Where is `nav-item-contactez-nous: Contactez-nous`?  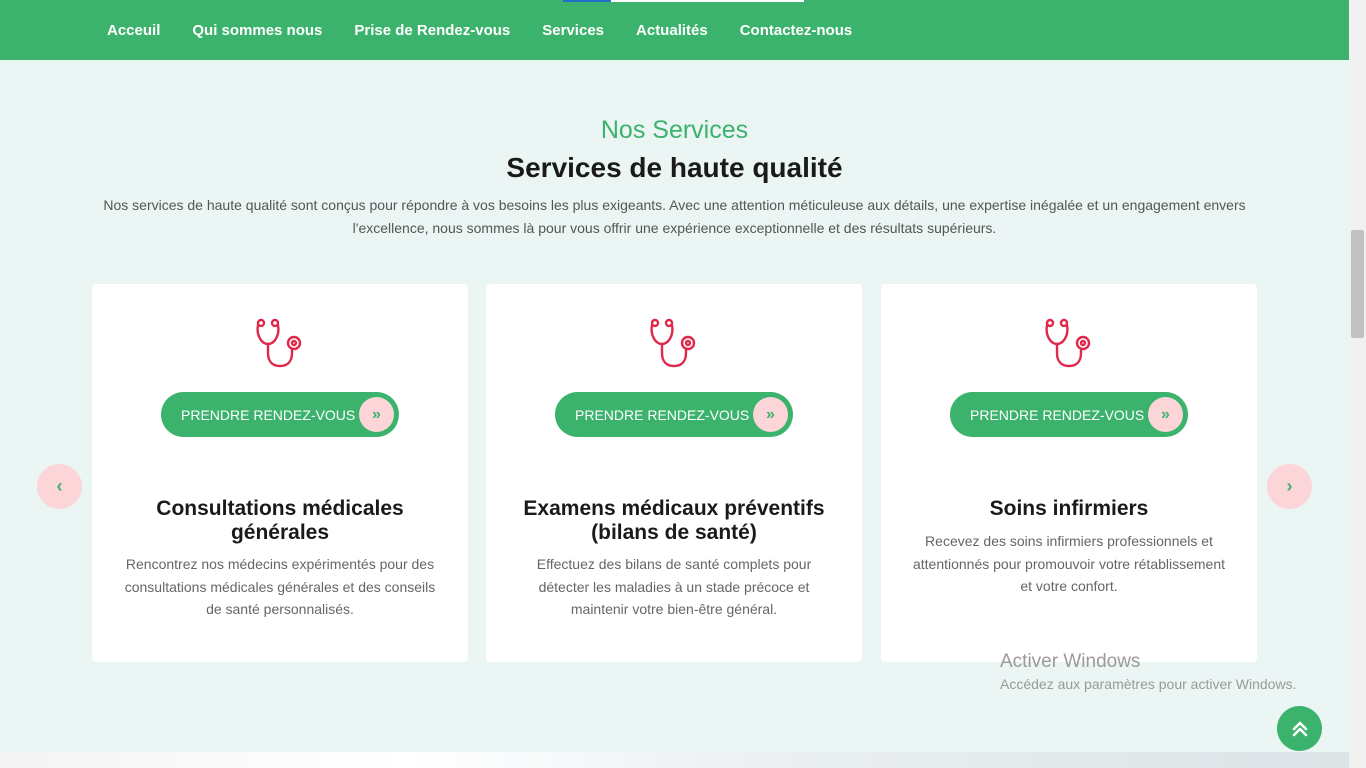 nav-item-contactez-nous: Contactez-nous is located at coordinates (796, 30).